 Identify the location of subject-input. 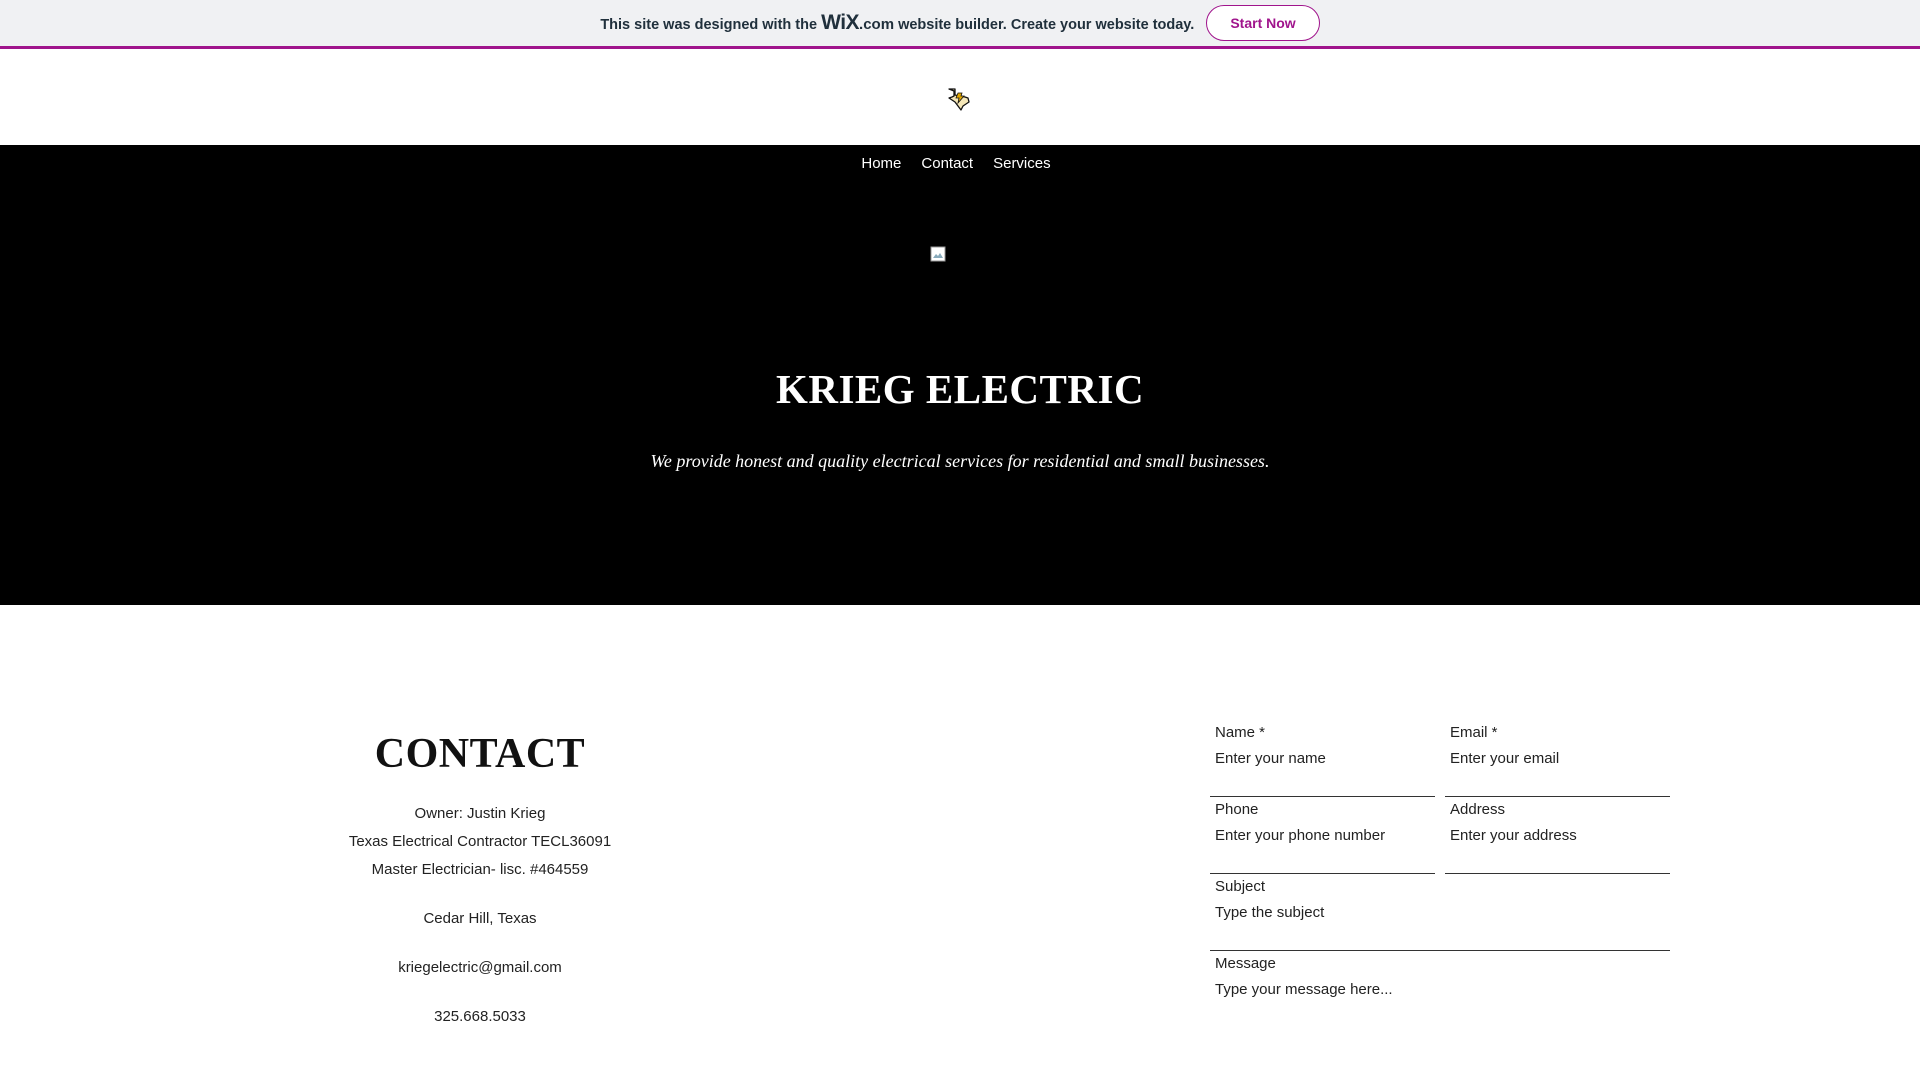
(1440, 912).